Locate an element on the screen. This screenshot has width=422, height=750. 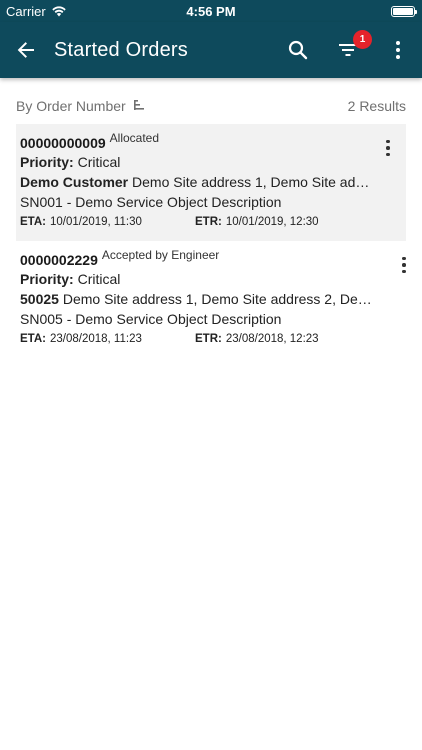
eta-value: 23/08/2018, 11:23 is located at coordinates (95, 339).